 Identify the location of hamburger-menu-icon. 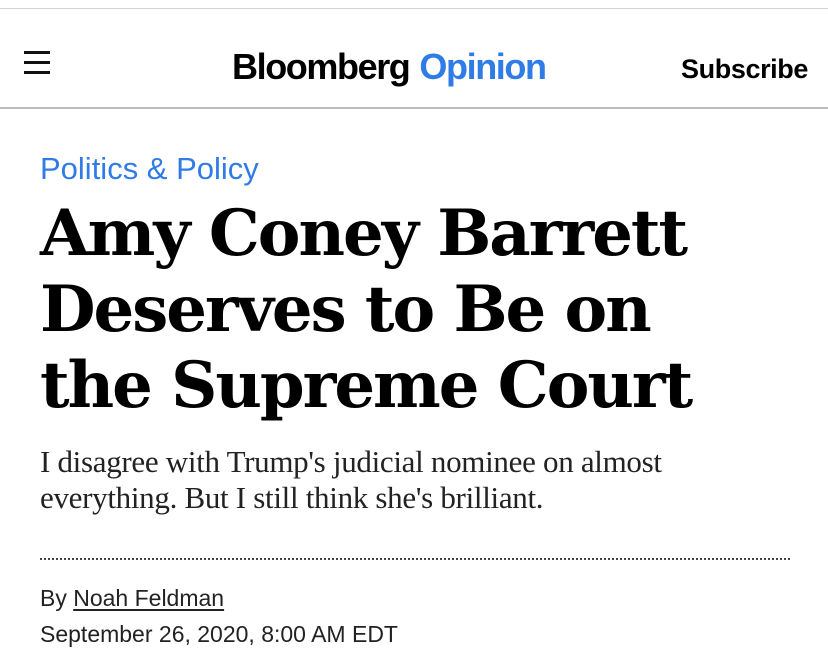
(37, 63).